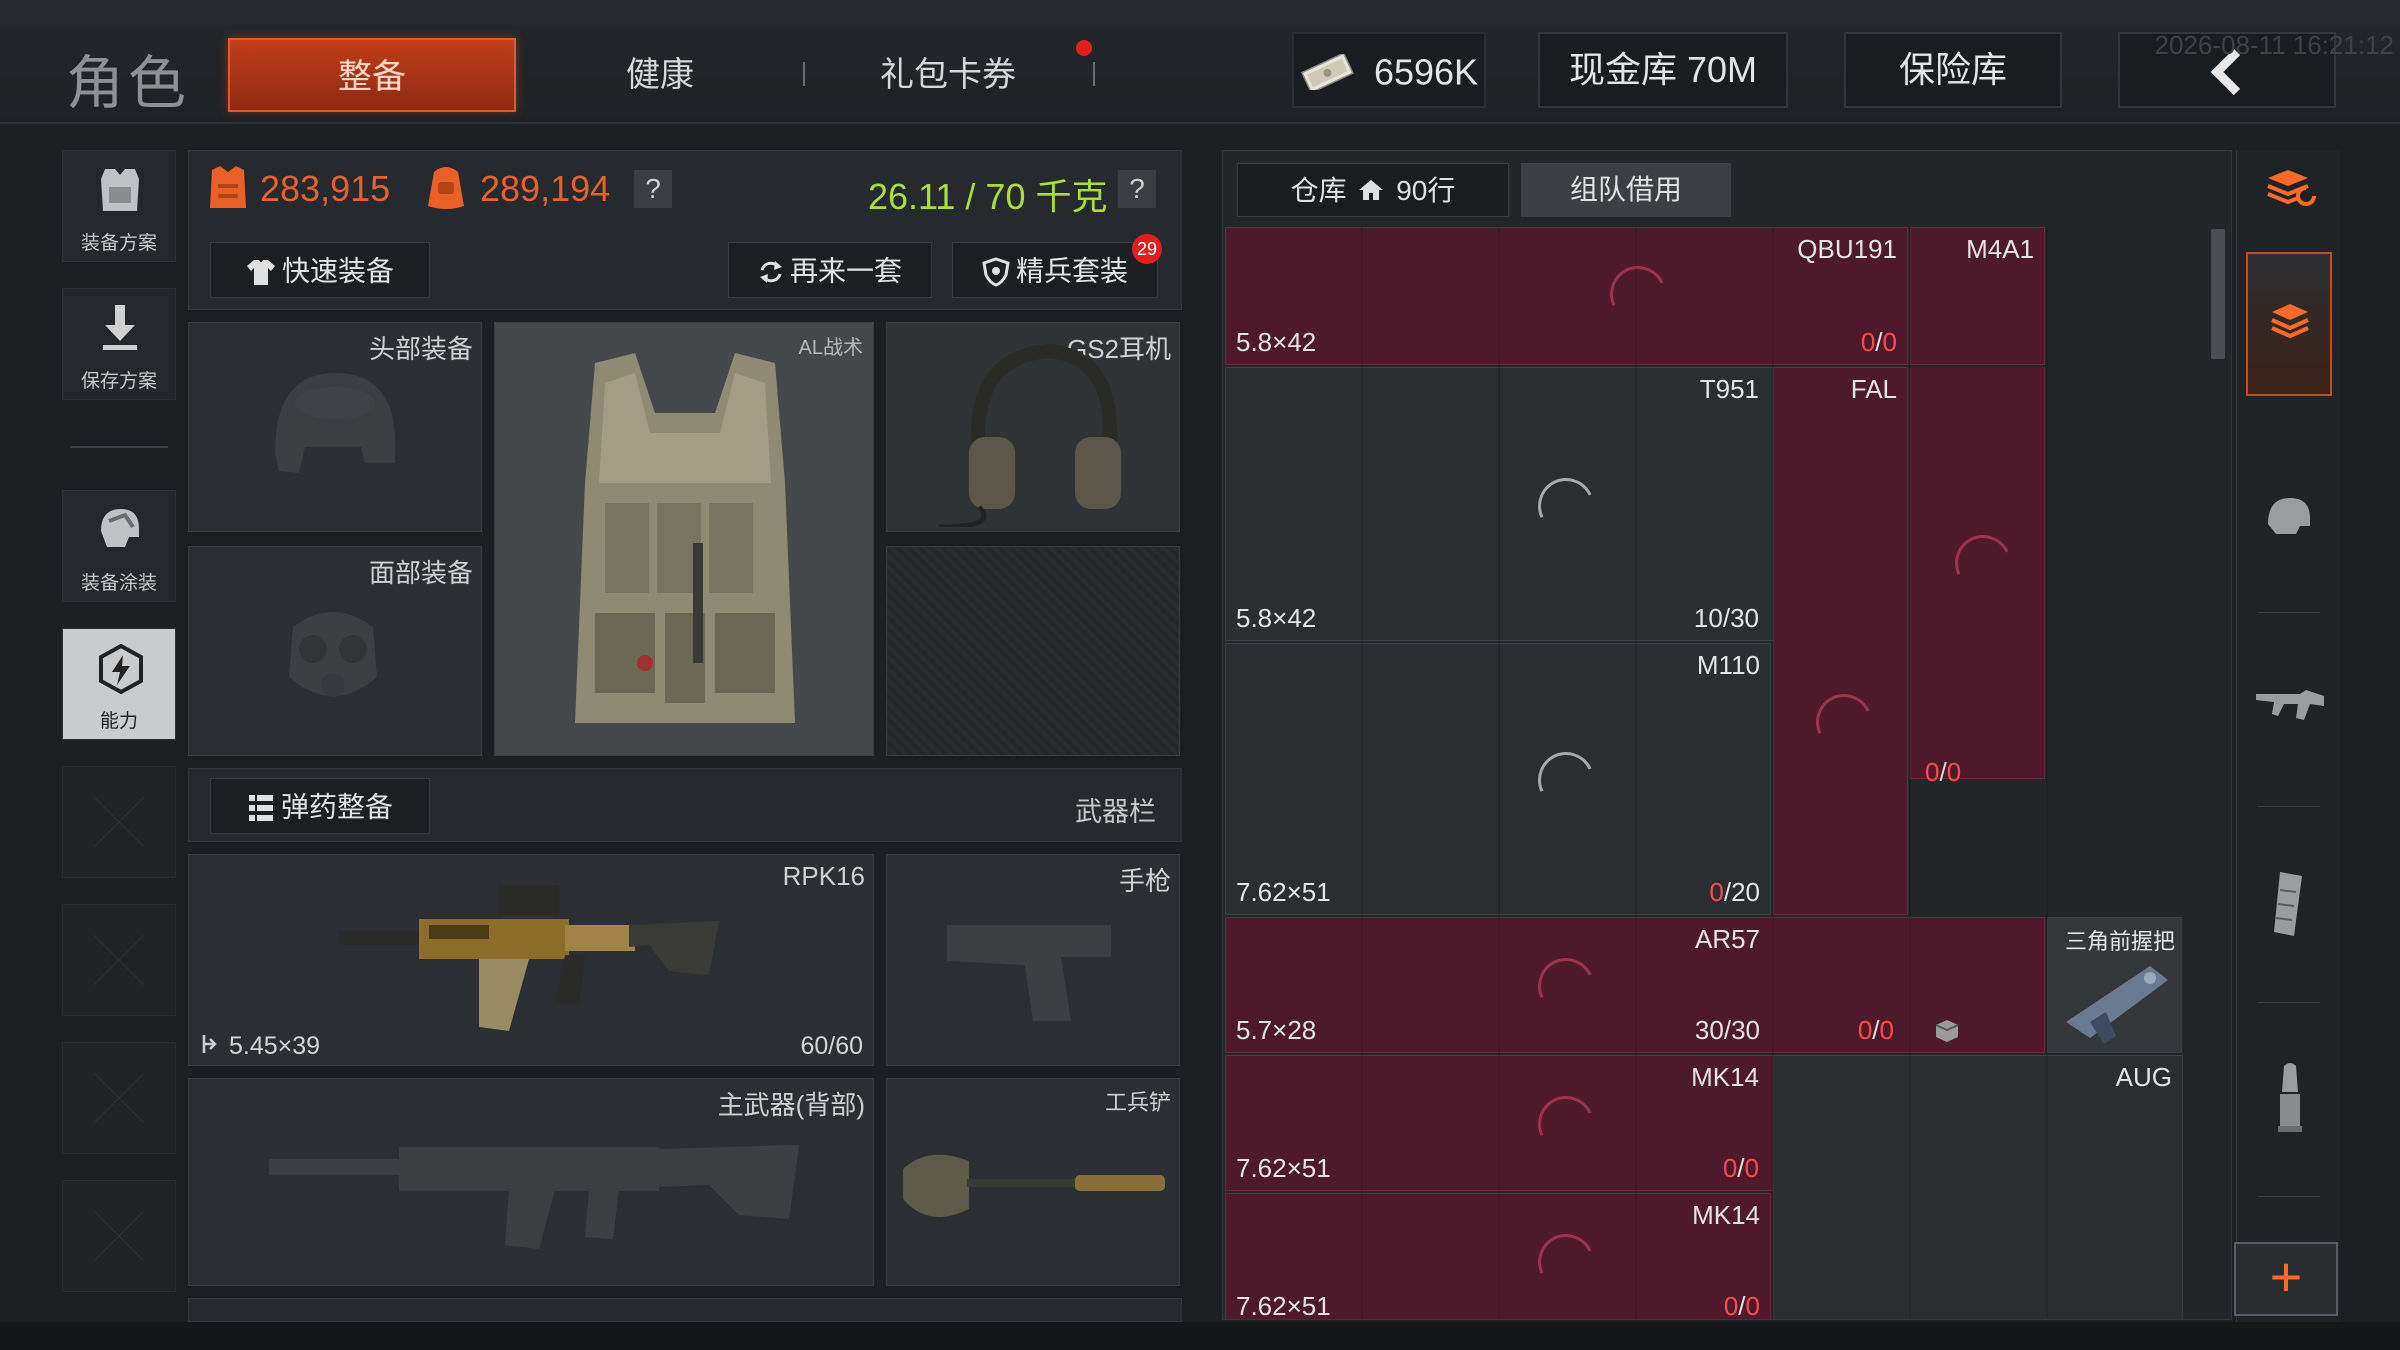 The width and height of the screenshot is (2400, 1350). What do you see at coordinates (1566, 296) in the screenshot?
I see `inventory-item-qbu191: QBU191 5.8×42 0/0` at bounding box center [1566, 296].